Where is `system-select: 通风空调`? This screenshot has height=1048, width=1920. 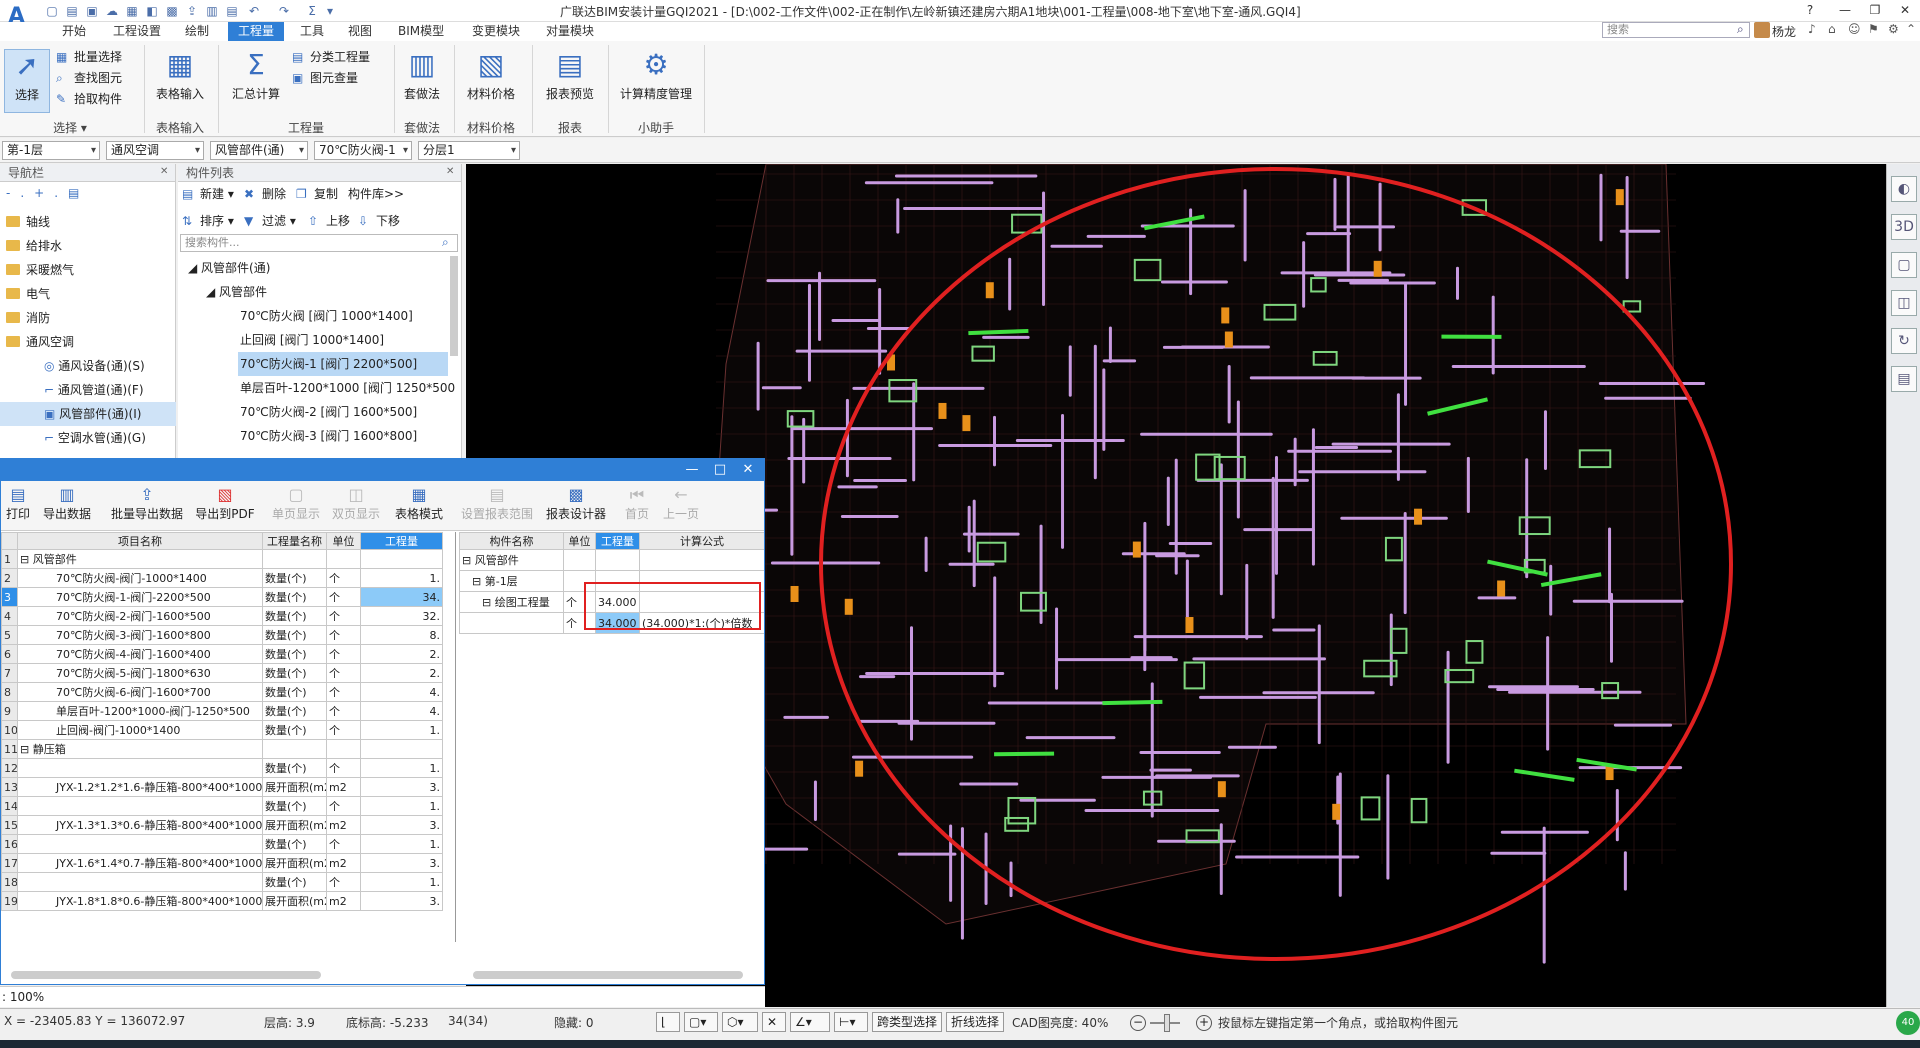
system-select: 通风空调 is located at coordinates (155, 150).